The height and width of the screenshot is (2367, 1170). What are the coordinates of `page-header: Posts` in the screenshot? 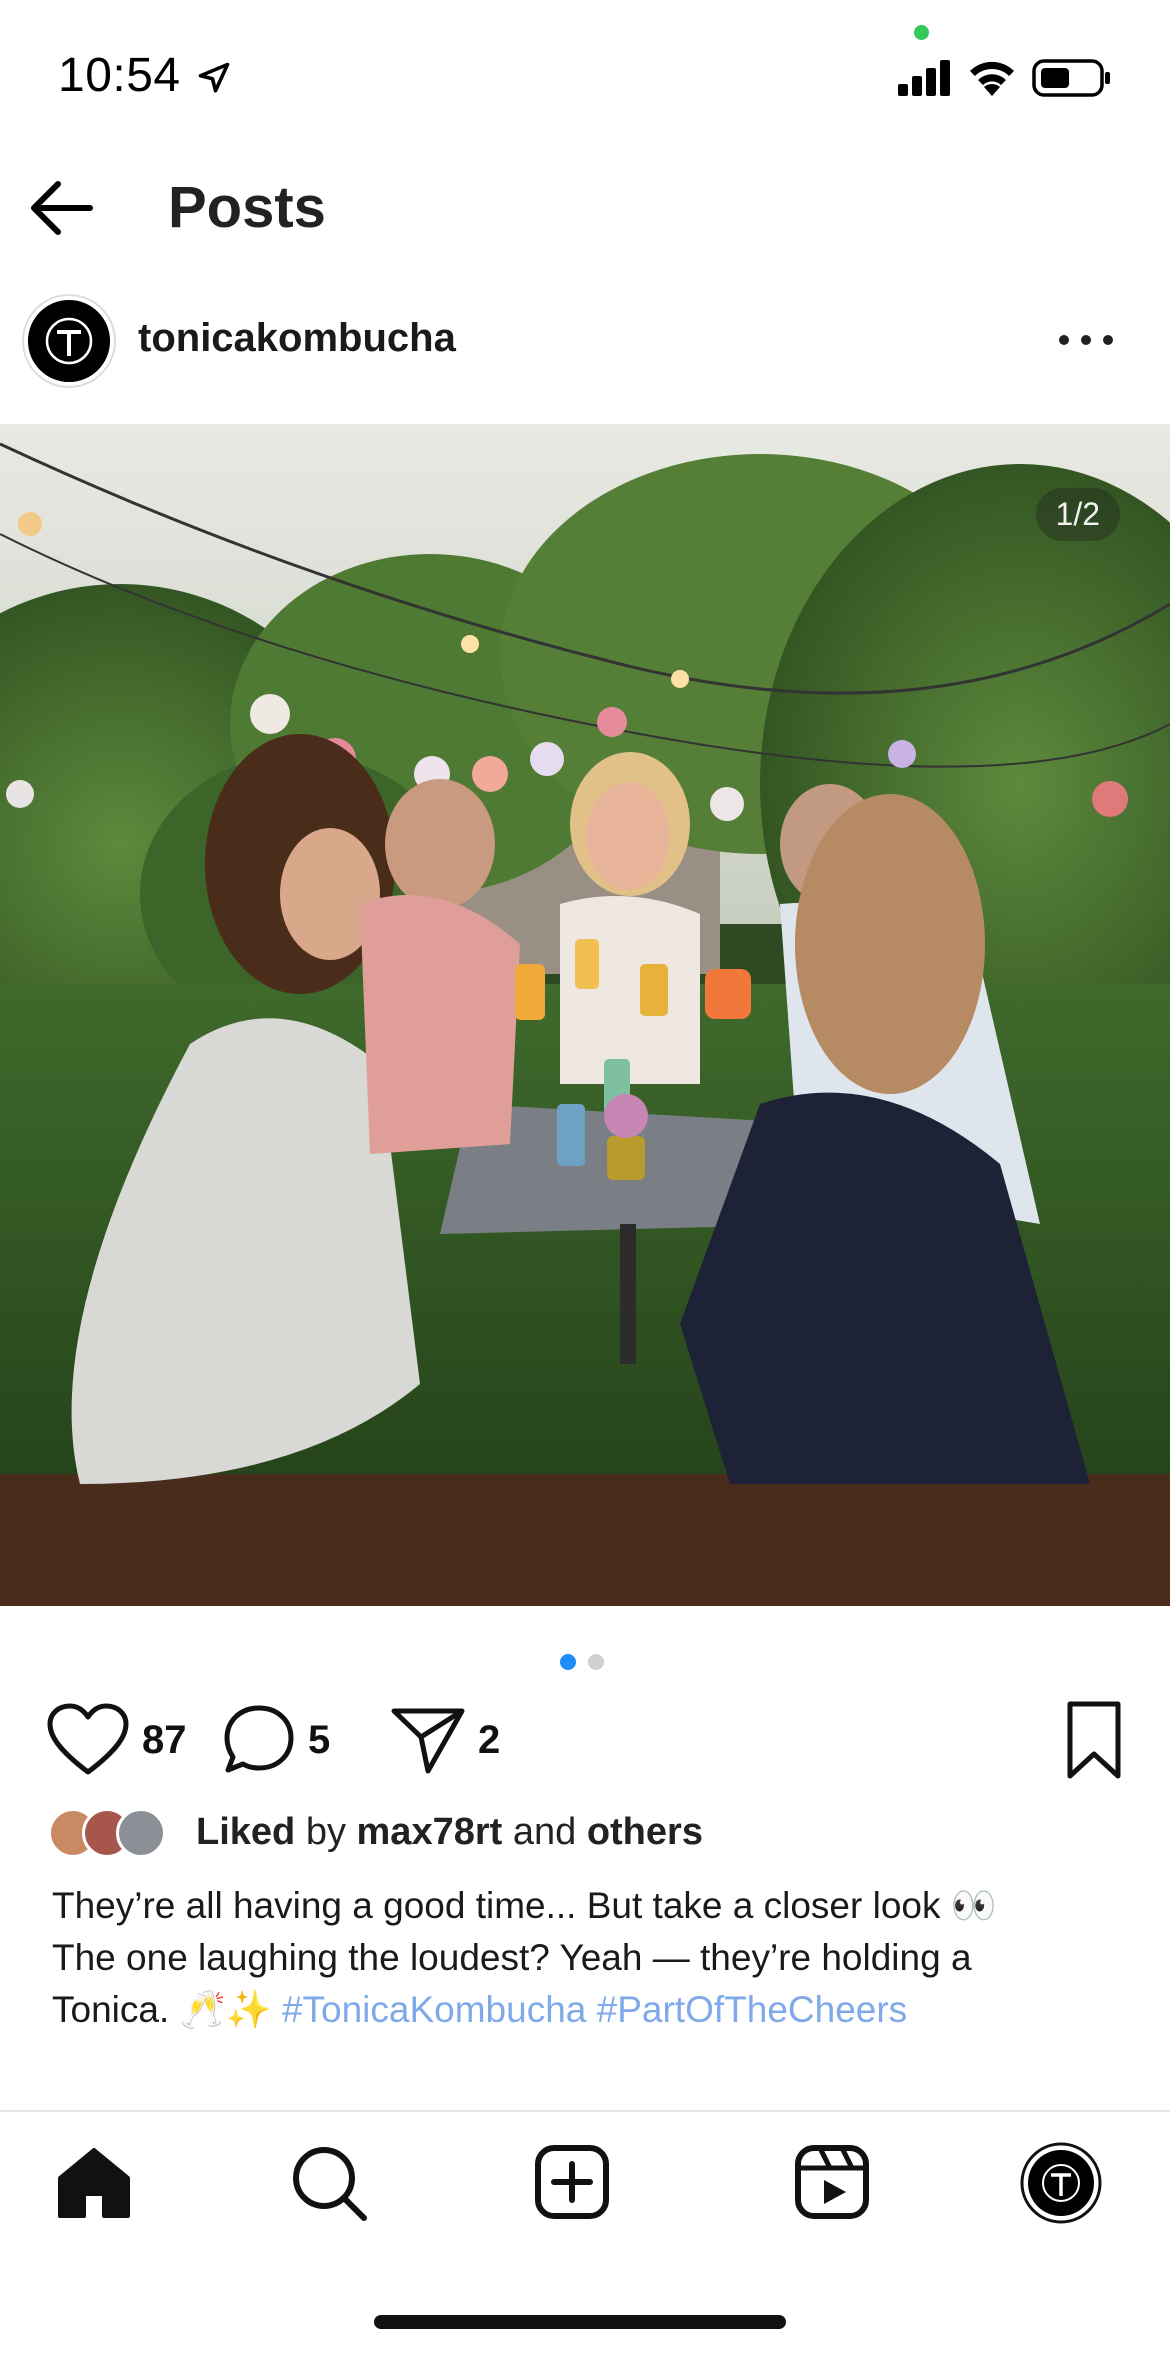 It's located at (585, 210).